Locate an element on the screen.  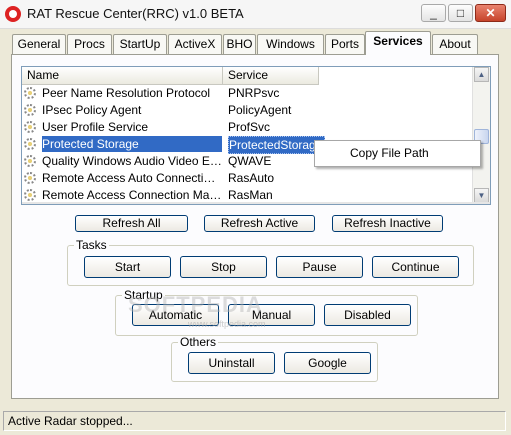
pause-button: Pause is located at coordinates (319, 267).